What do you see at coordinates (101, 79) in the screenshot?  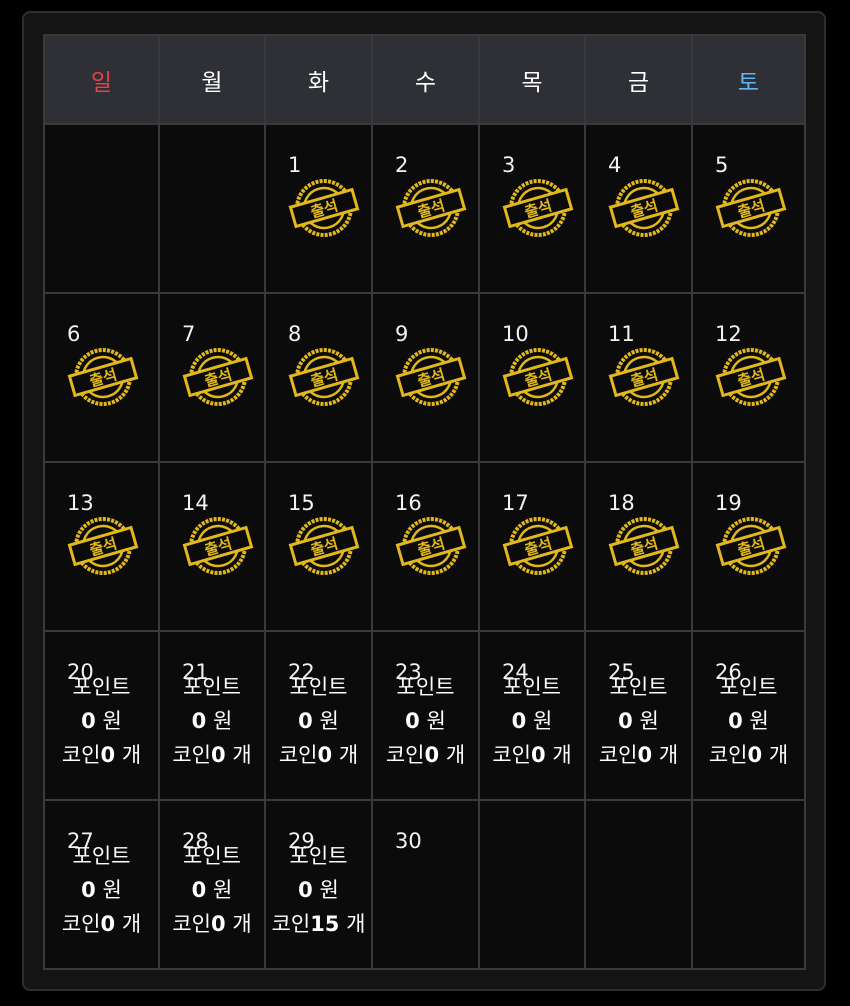 I see `weekday-sun: 일` at bounding box center [101, 79].